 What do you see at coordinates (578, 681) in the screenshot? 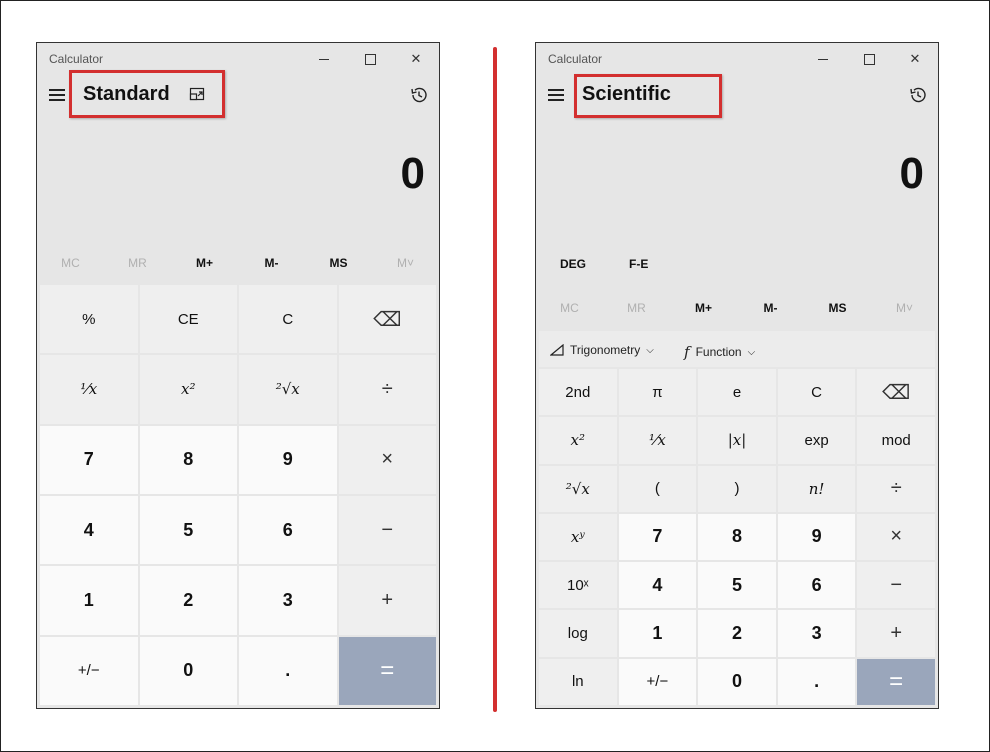
I see `ln-key: ln` at bounding box center [578, 681].